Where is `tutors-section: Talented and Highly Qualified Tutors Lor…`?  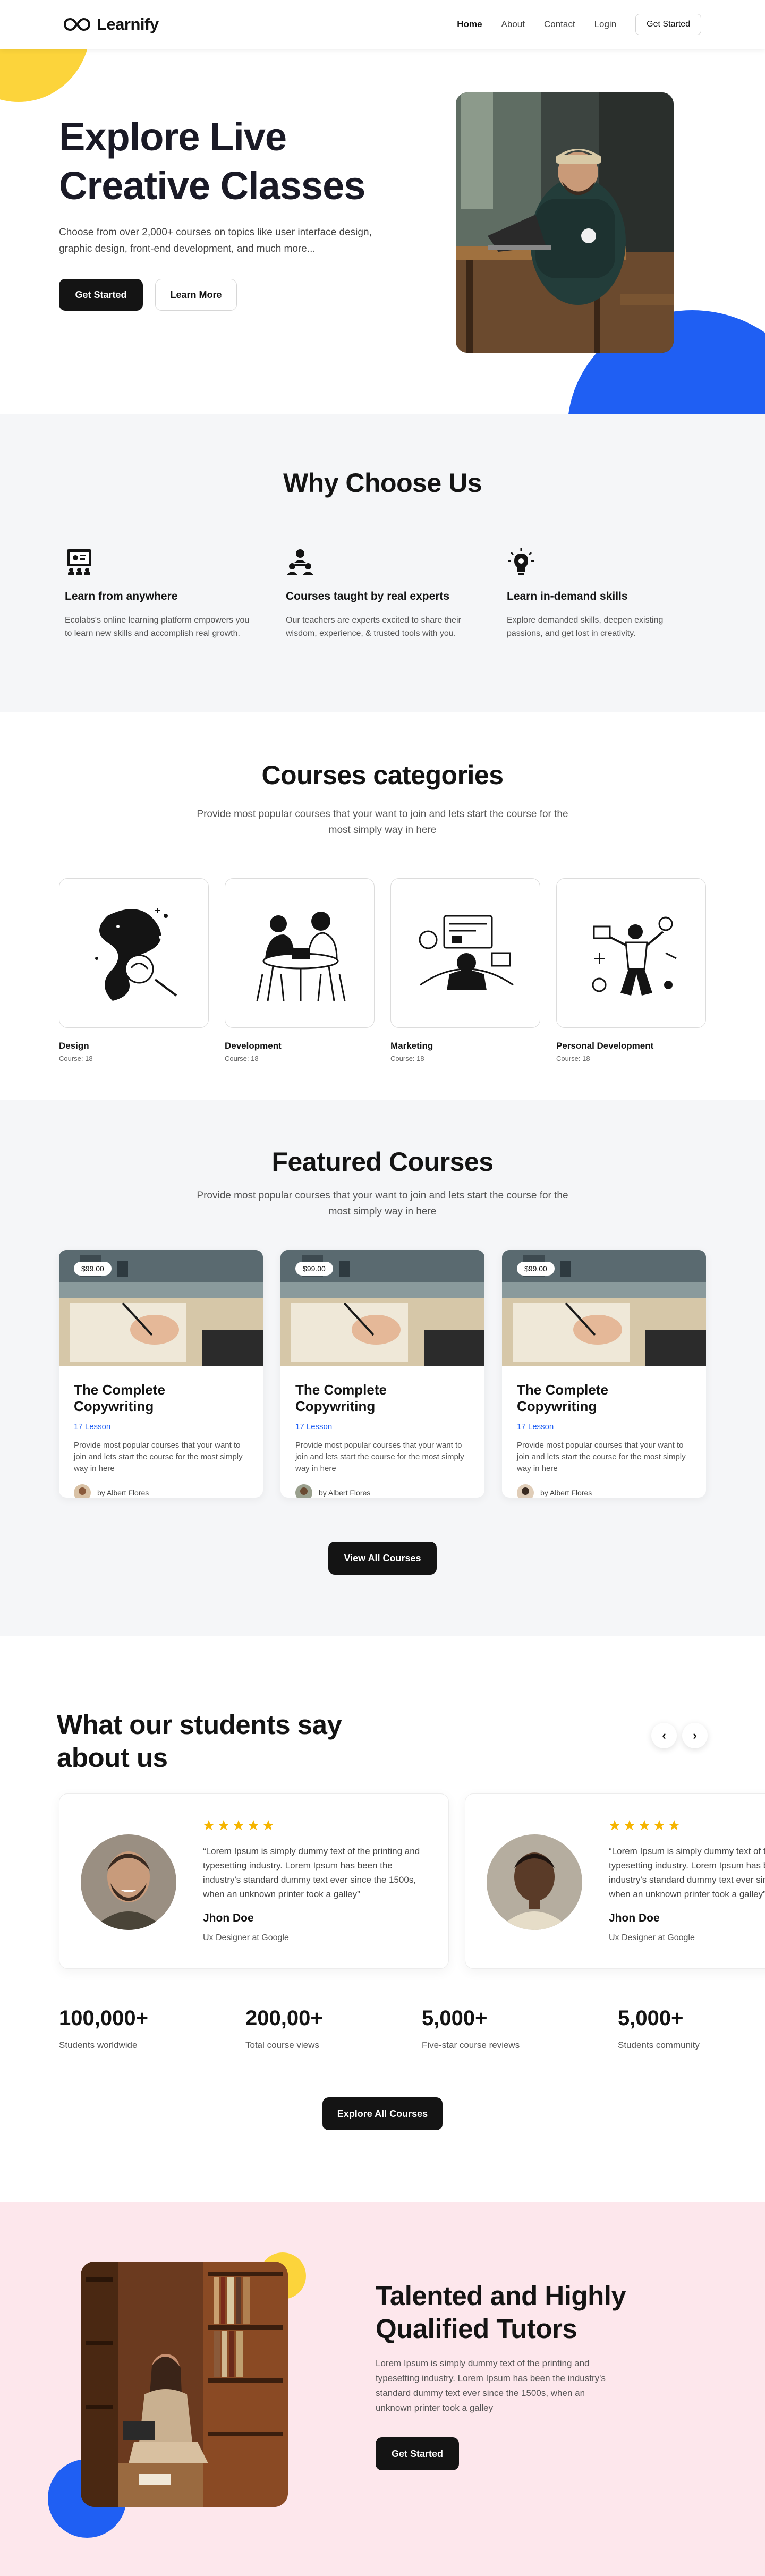
tutors-section: Talented and Highly Qualified Tutors Lor… is located at coordinates (382, 2389).